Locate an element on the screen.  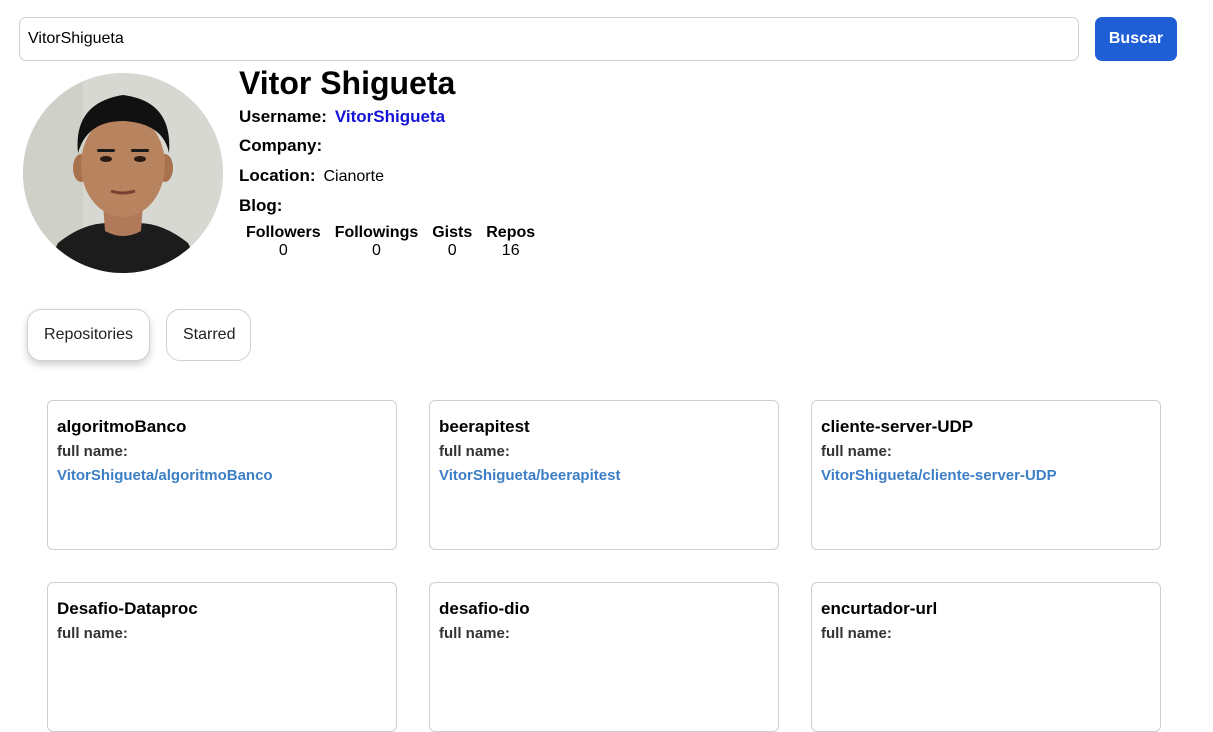
repo-name: desafio-dio is located at coordinates (484, 608).